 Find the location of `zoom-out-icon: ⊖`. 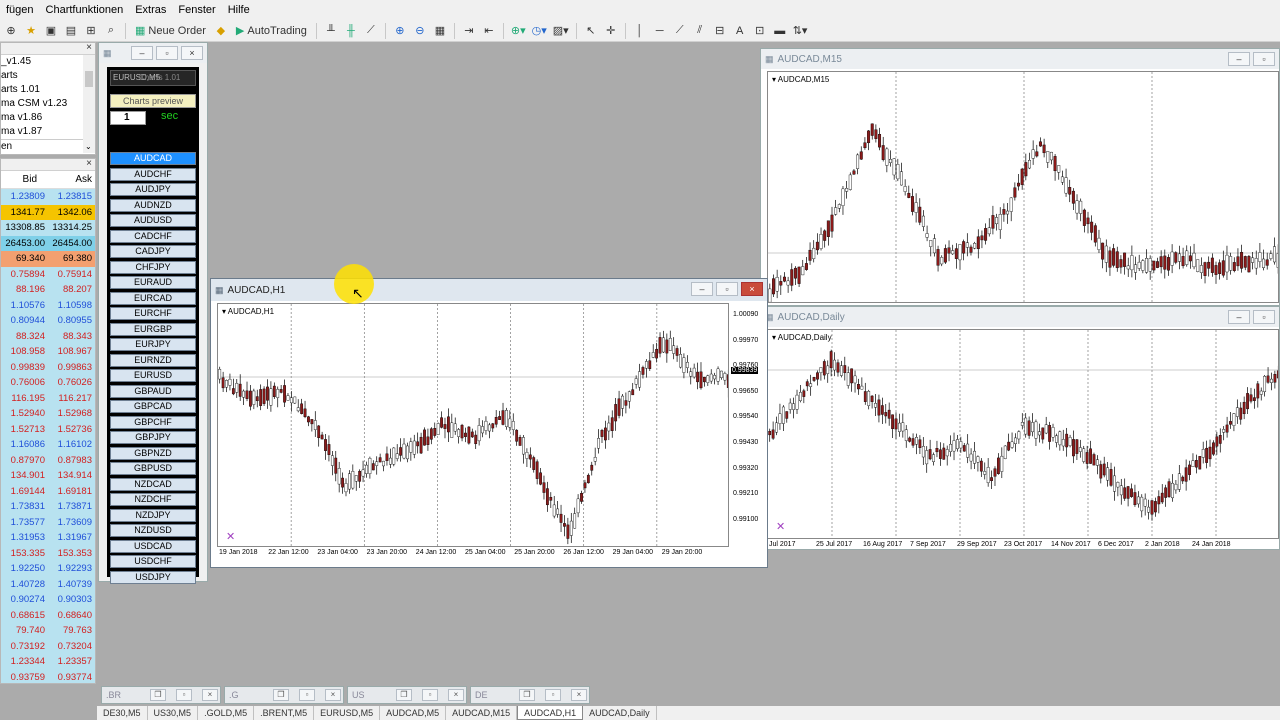

zoom-out-icon: ⊖ is located at coordinates (420, 31).